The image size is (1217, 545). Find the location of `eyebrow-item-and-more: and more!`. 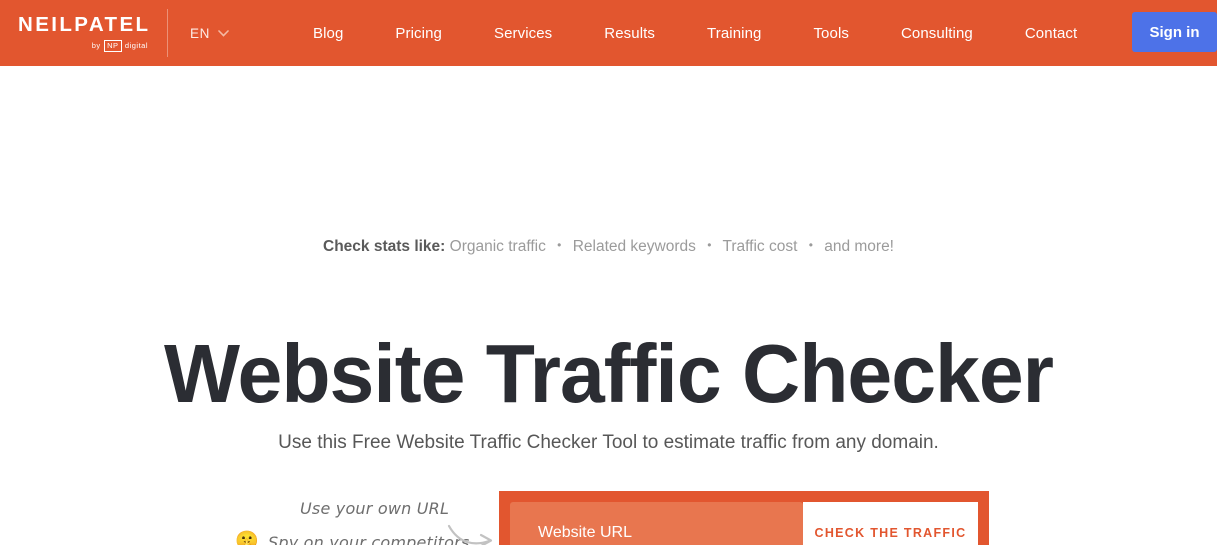

eyebrow-item-and-more: and more! is located at coordinates (859, 246).